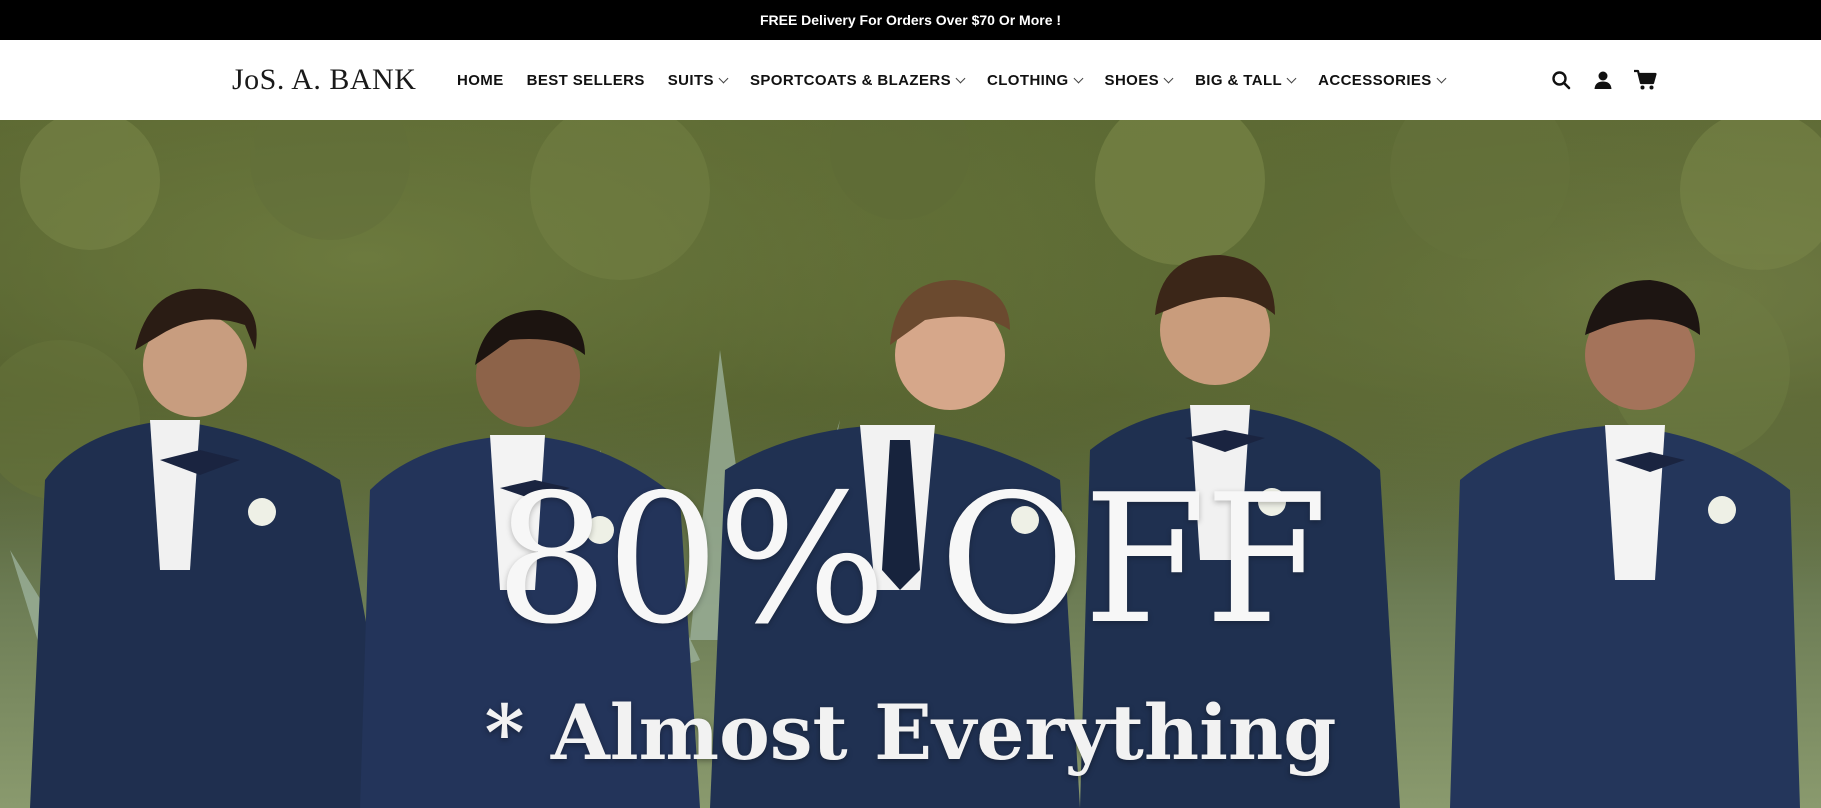 This screenshot has height=808, width=1821. I want to click on nav-item-clothing: CLOTHING, so click(1035, 80).